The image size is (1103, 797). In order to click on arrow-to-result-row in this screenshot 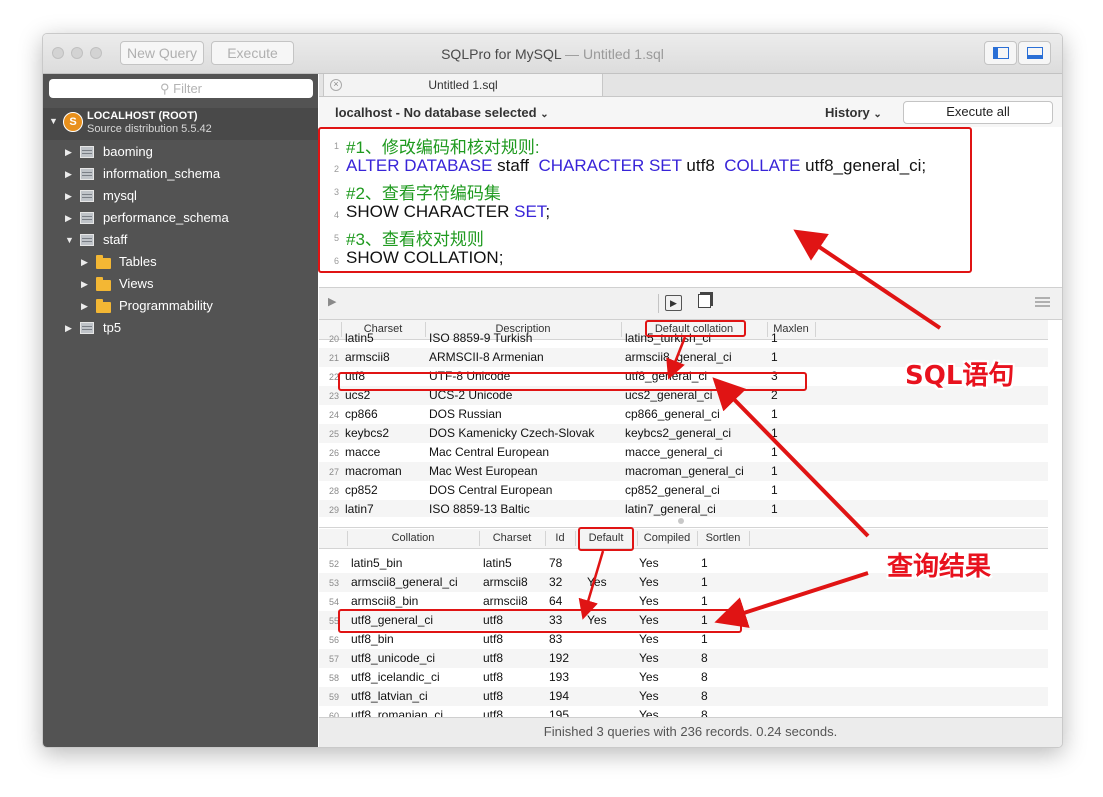, I will do `click(791, 599)`.